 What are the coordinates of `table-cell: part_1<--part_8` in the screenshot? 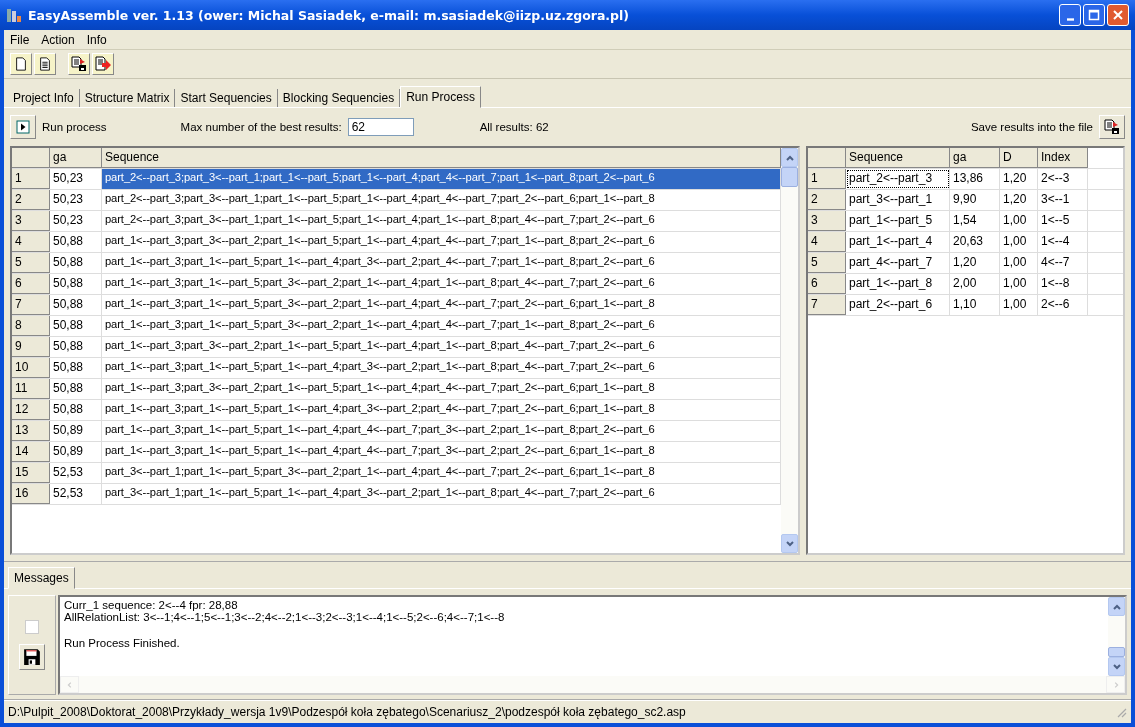 It's located at (898, 284).